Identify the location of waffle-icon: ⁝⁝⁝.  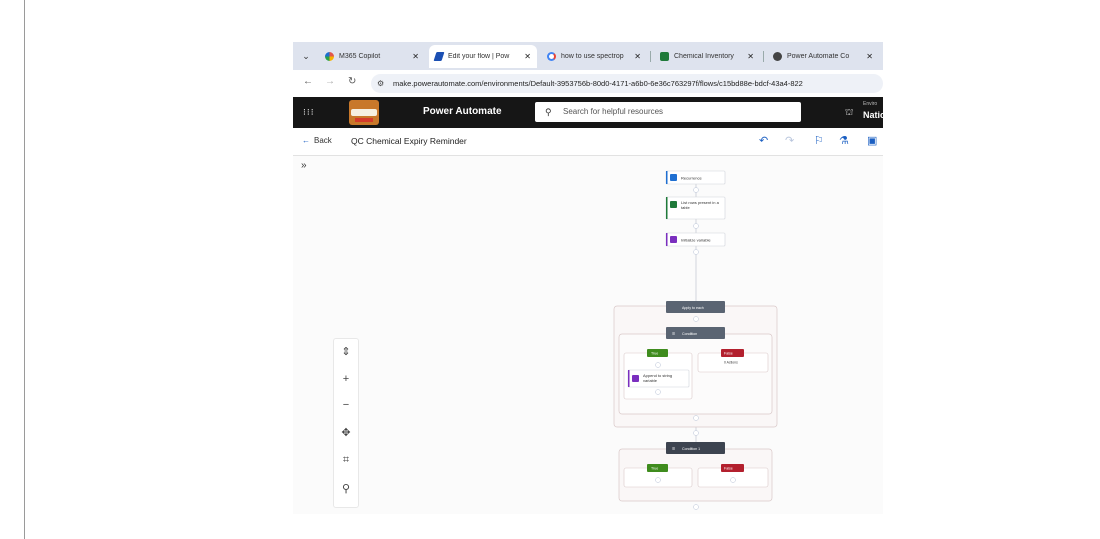
(309, 112).